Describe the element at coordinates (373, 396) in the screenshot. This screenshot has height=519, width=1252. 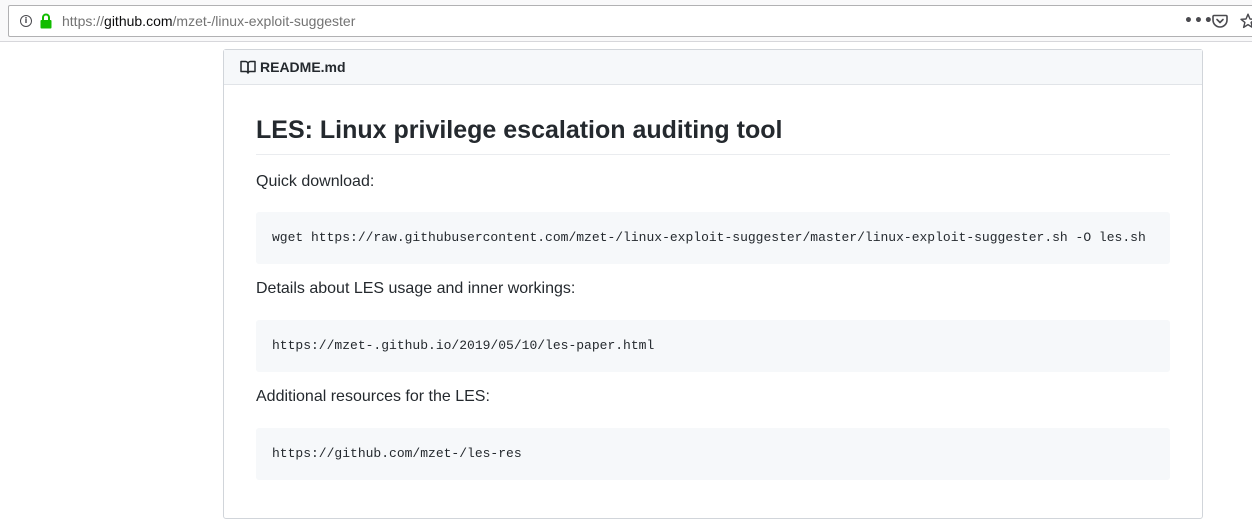
I see `resources-text: Additional resources for the LES:` at that location.